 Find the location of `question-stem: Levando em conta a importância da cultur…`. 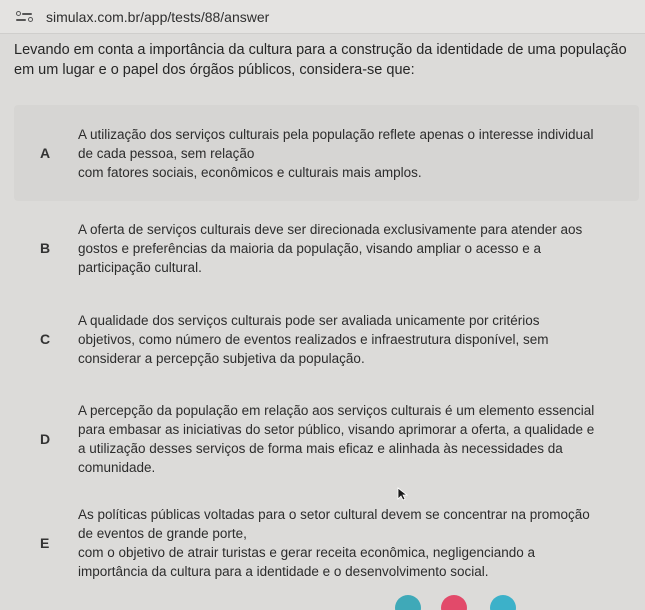

question-stem: Levando em conta a importância da cultur… is located at coordinates (326, 60).